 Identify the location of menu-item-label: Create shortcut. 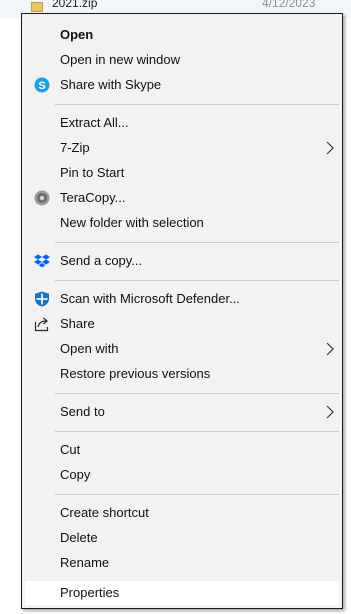
(104, 512).